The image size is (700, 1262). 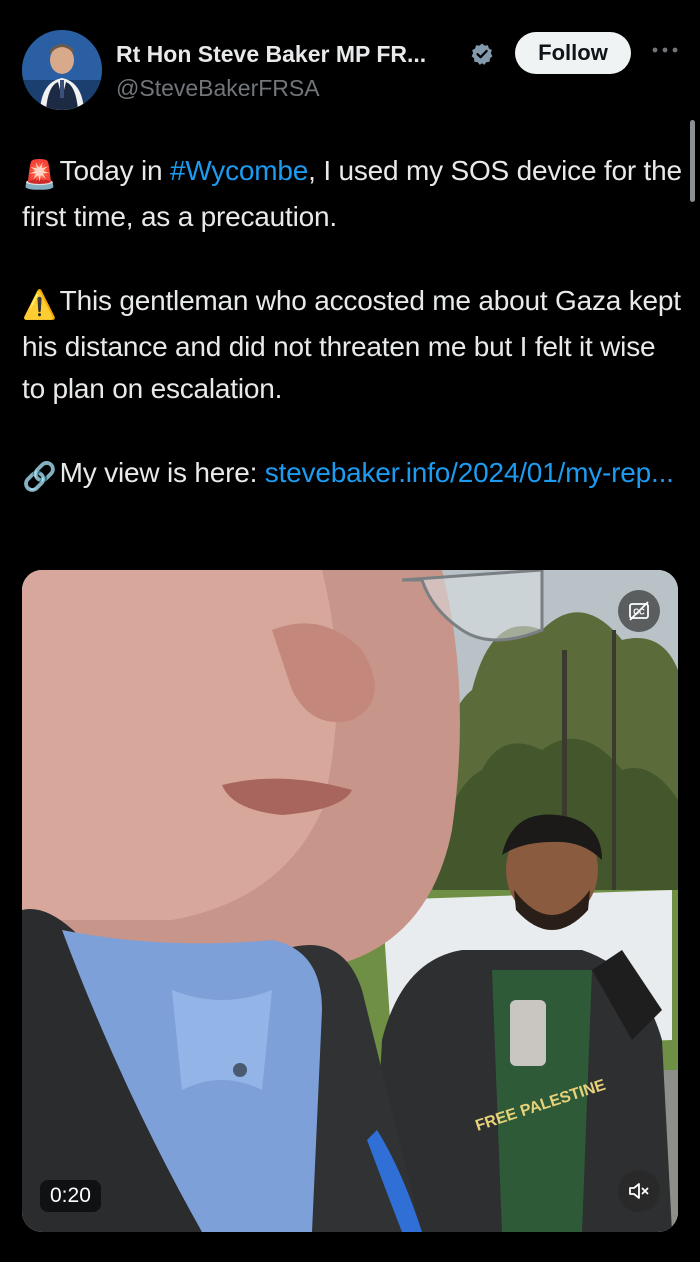 What do you see at coordinates (639, 611) in the screenshot?
I see `closed-captions-off-icon: CC` at bounding box center [639, 611].